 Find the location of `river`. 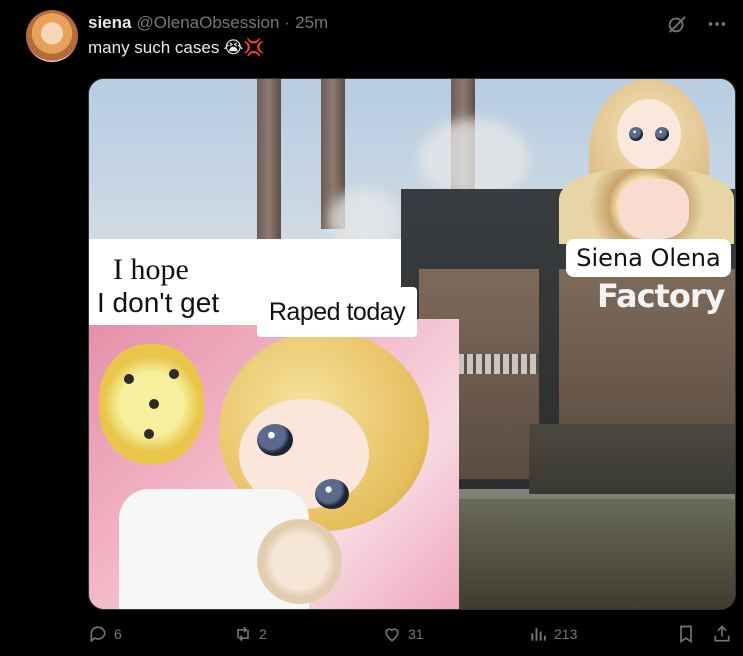

river is located at coordinates (587, 554).